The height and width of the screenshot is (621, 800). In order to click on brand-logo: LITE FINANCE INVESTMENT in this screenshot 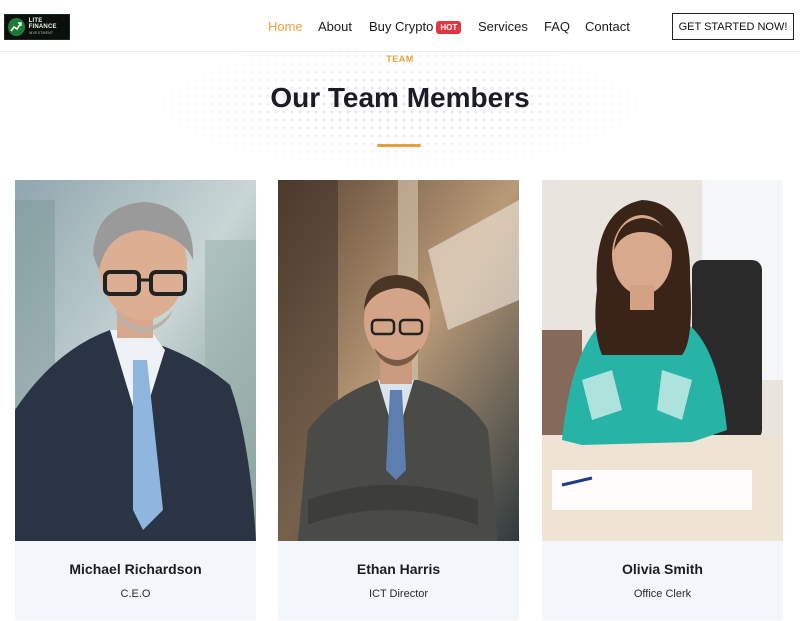, I will do `click(37, 27)`.